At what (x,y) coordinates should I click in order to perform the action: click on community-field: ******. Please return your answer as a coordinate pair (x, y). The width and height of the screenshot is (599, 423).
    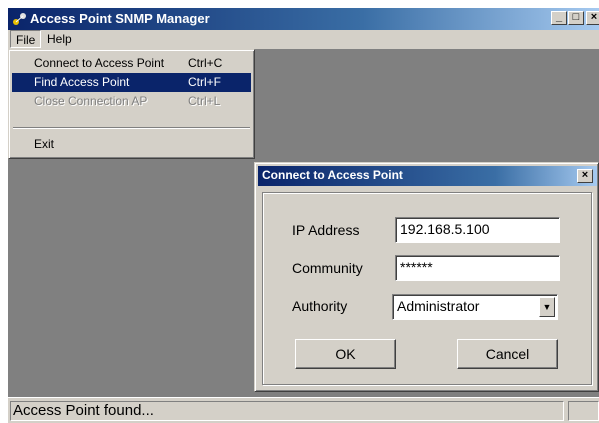
    Looking at the image, I should click on (477, 268).